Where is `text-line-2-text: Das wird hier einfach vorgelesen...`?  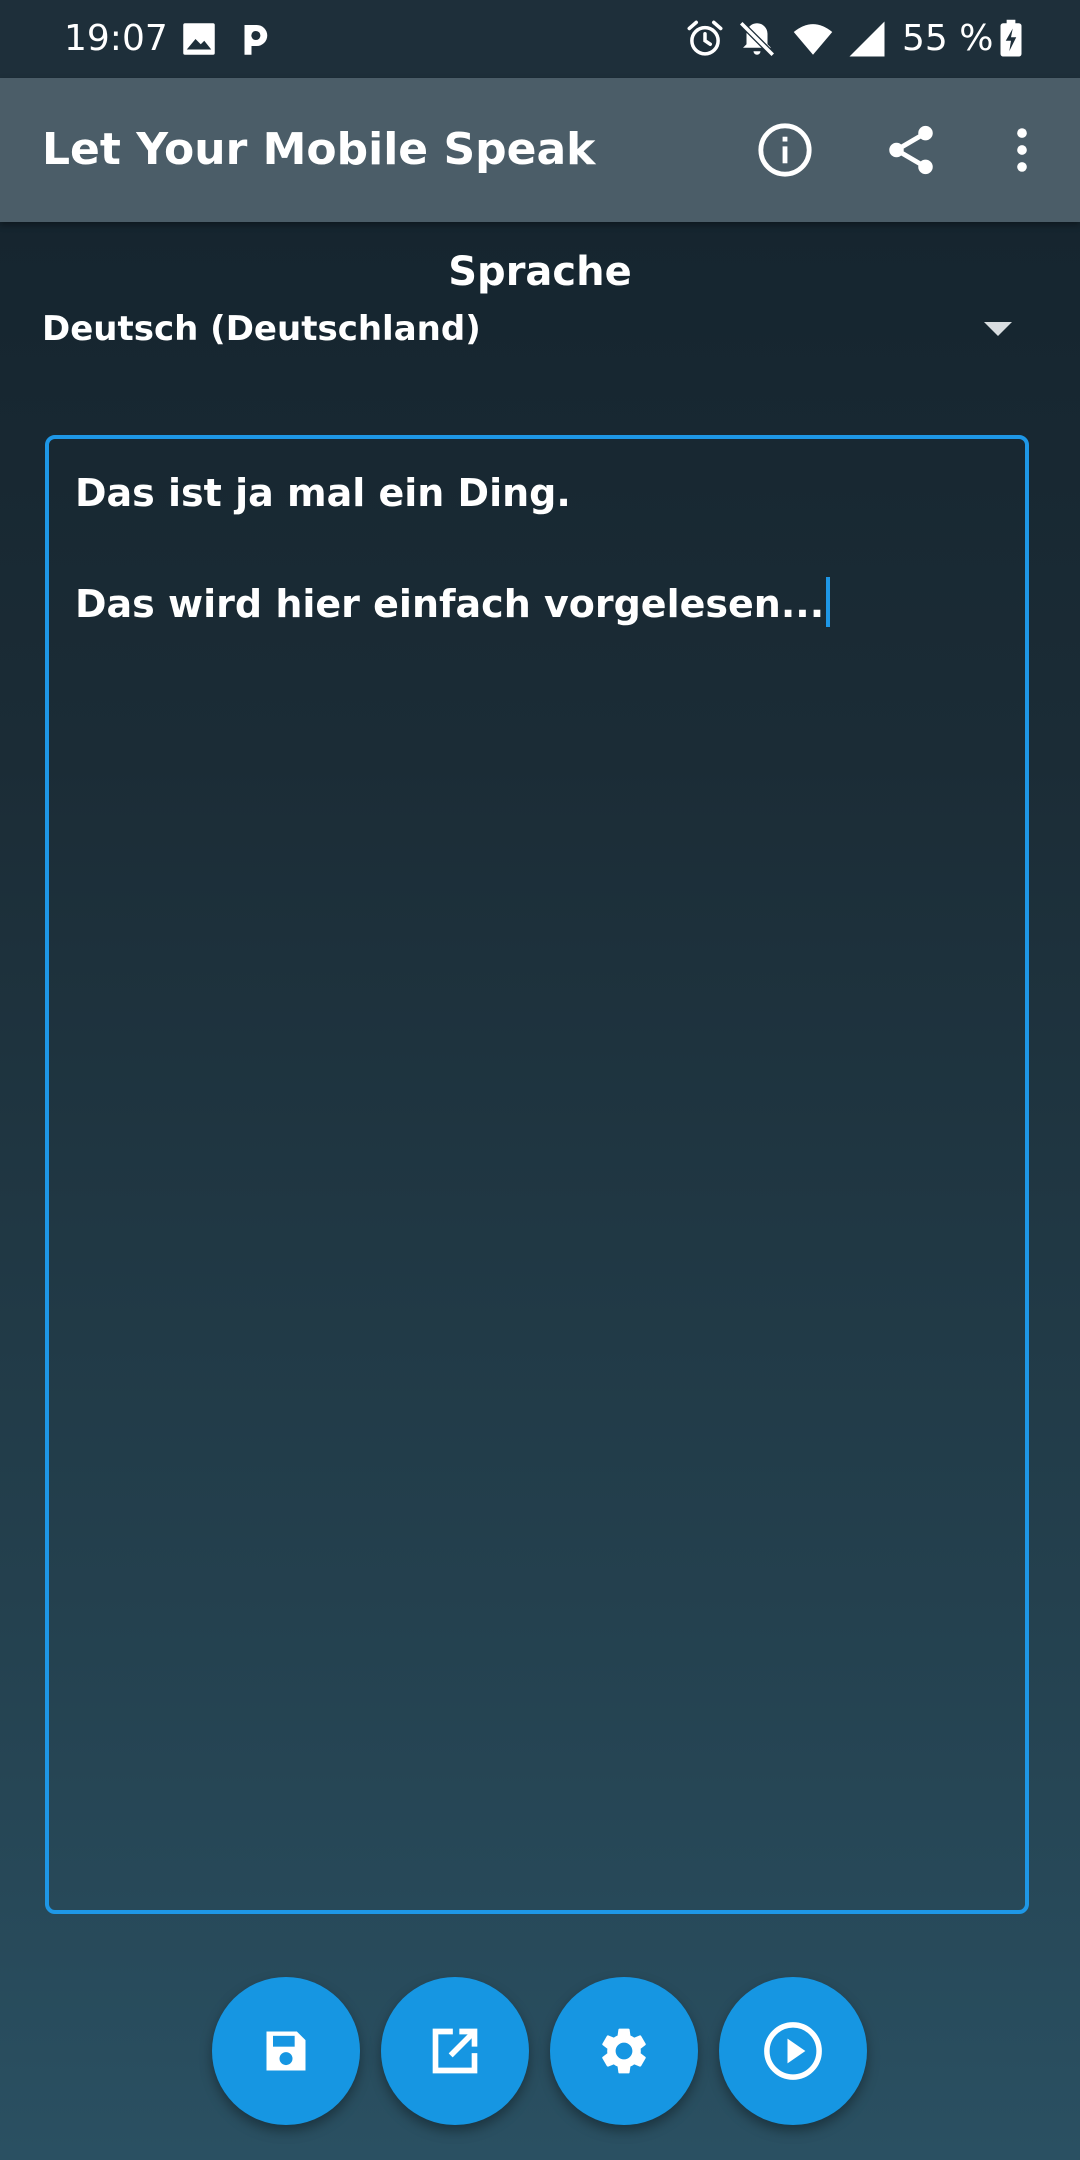 text-line-2-text: Das wird hier einfach vorgelesen... is located at coordinates (450, 604).